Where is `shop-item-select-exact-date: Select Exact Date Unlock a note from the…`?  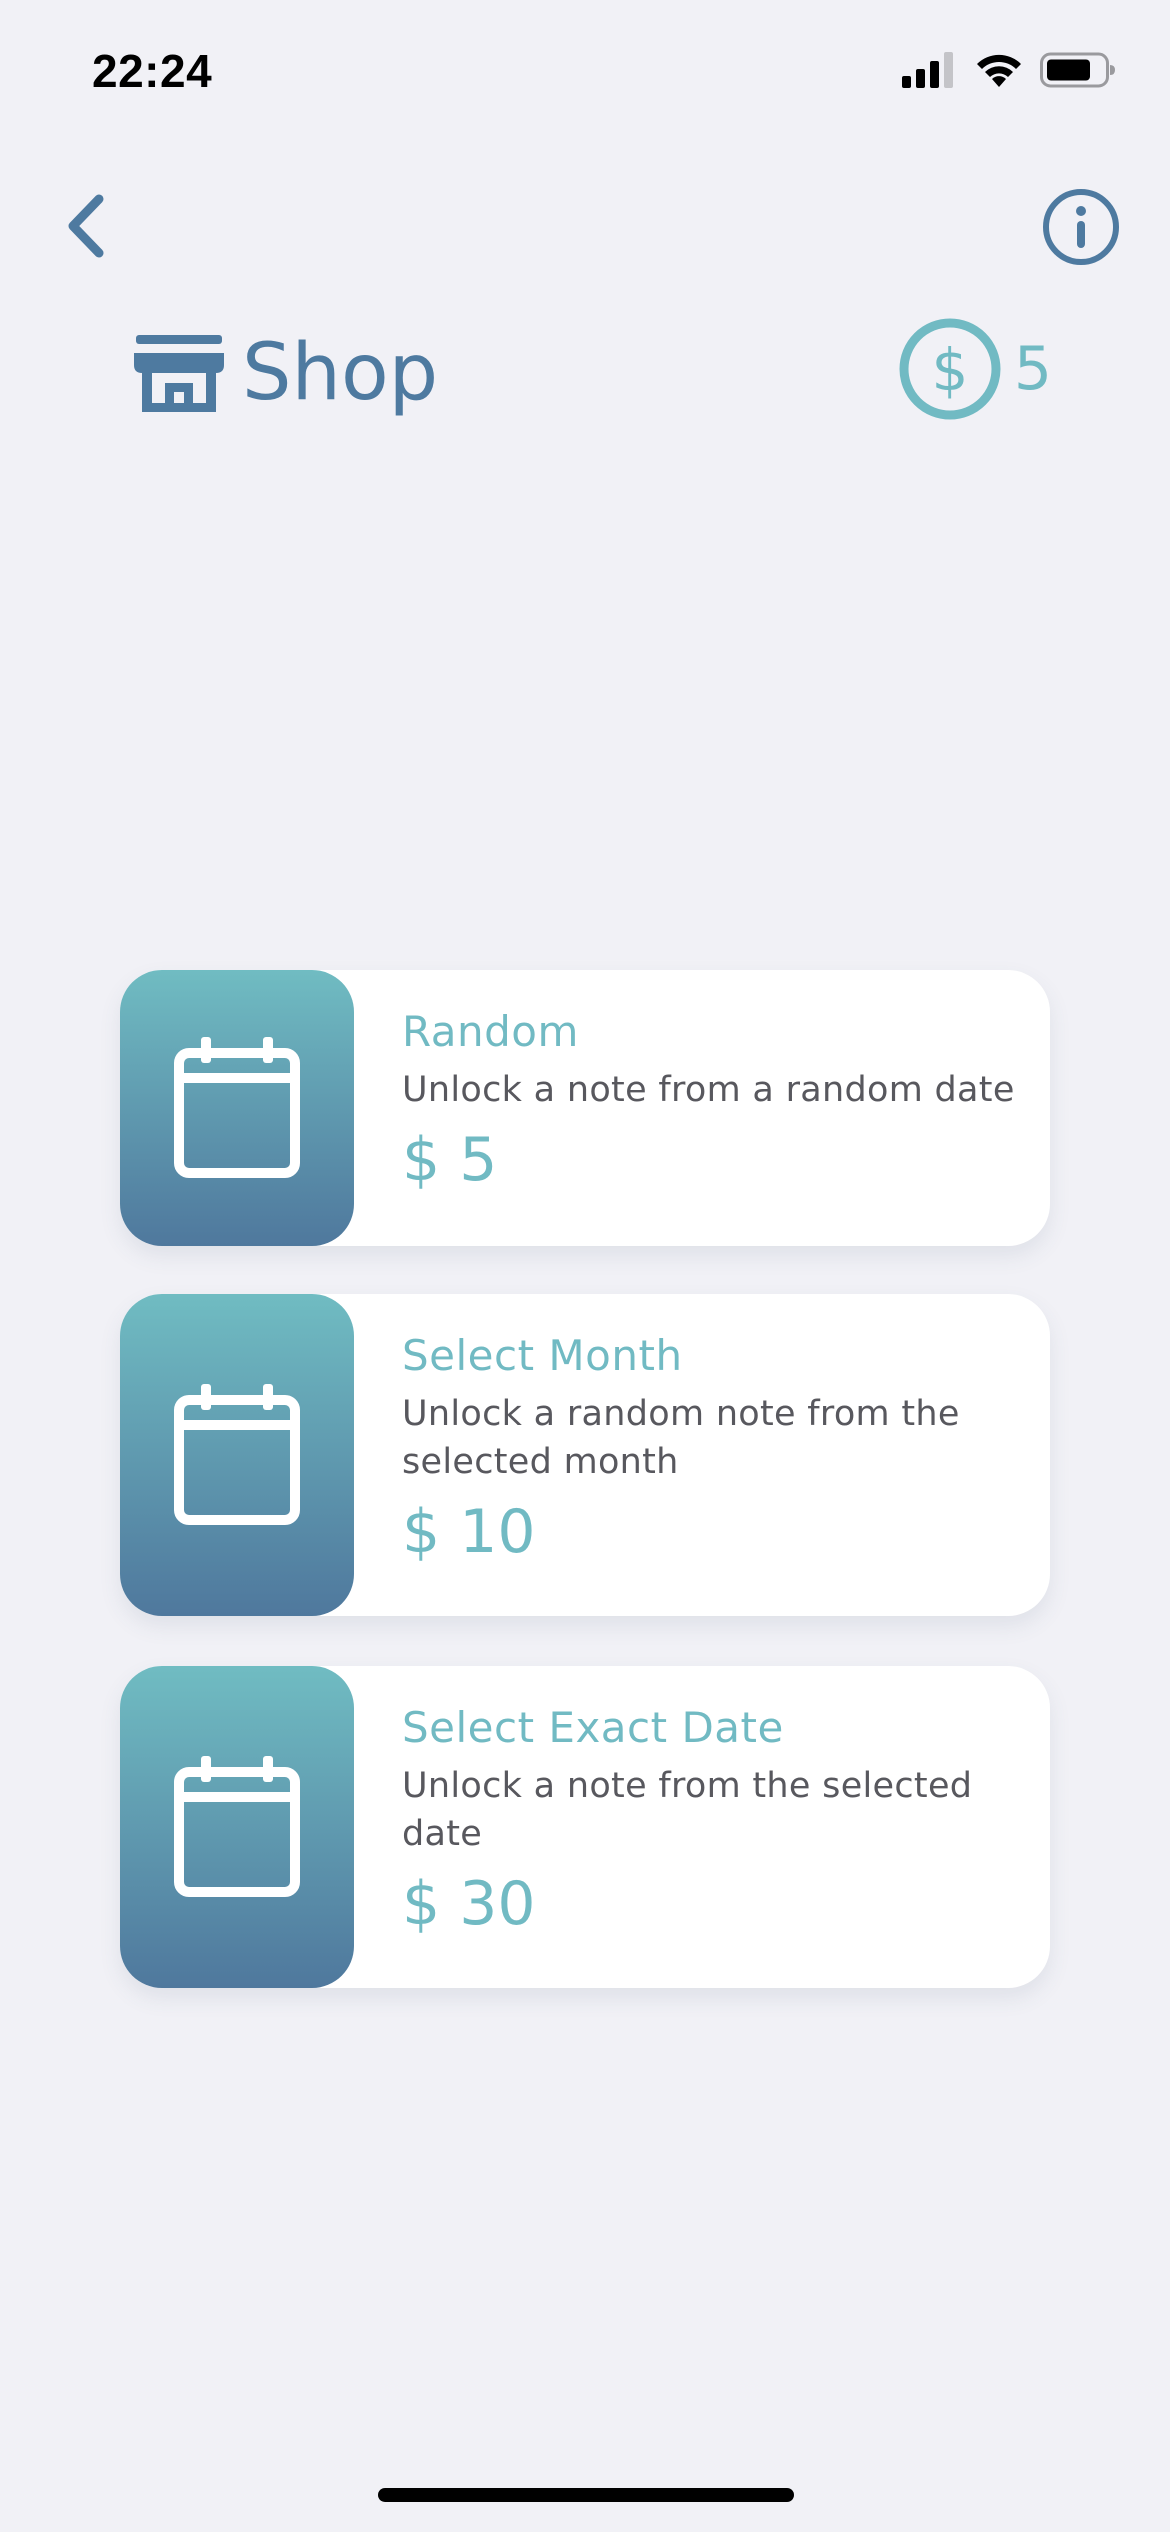
shop-item-select-exact-date: Select Exact Date Unlock a note from the… is located at coordinates (585, 1827).